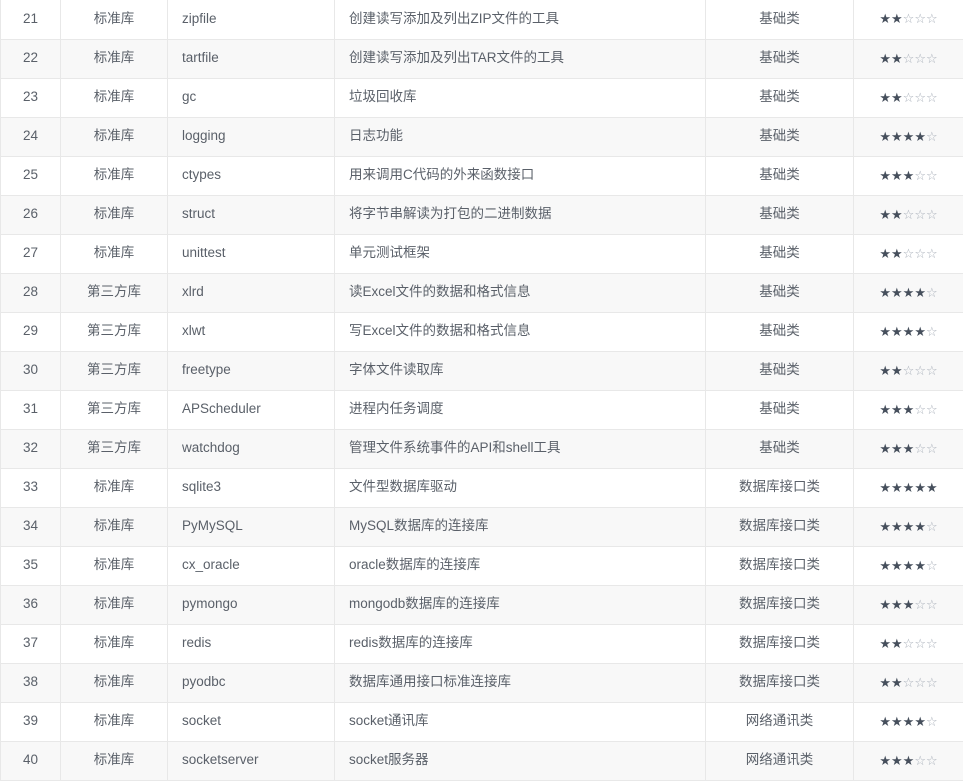  Describe the element at coordinates (251, 527) in the screenshot. I see `module-name-cell: PyMySQL` at that location.